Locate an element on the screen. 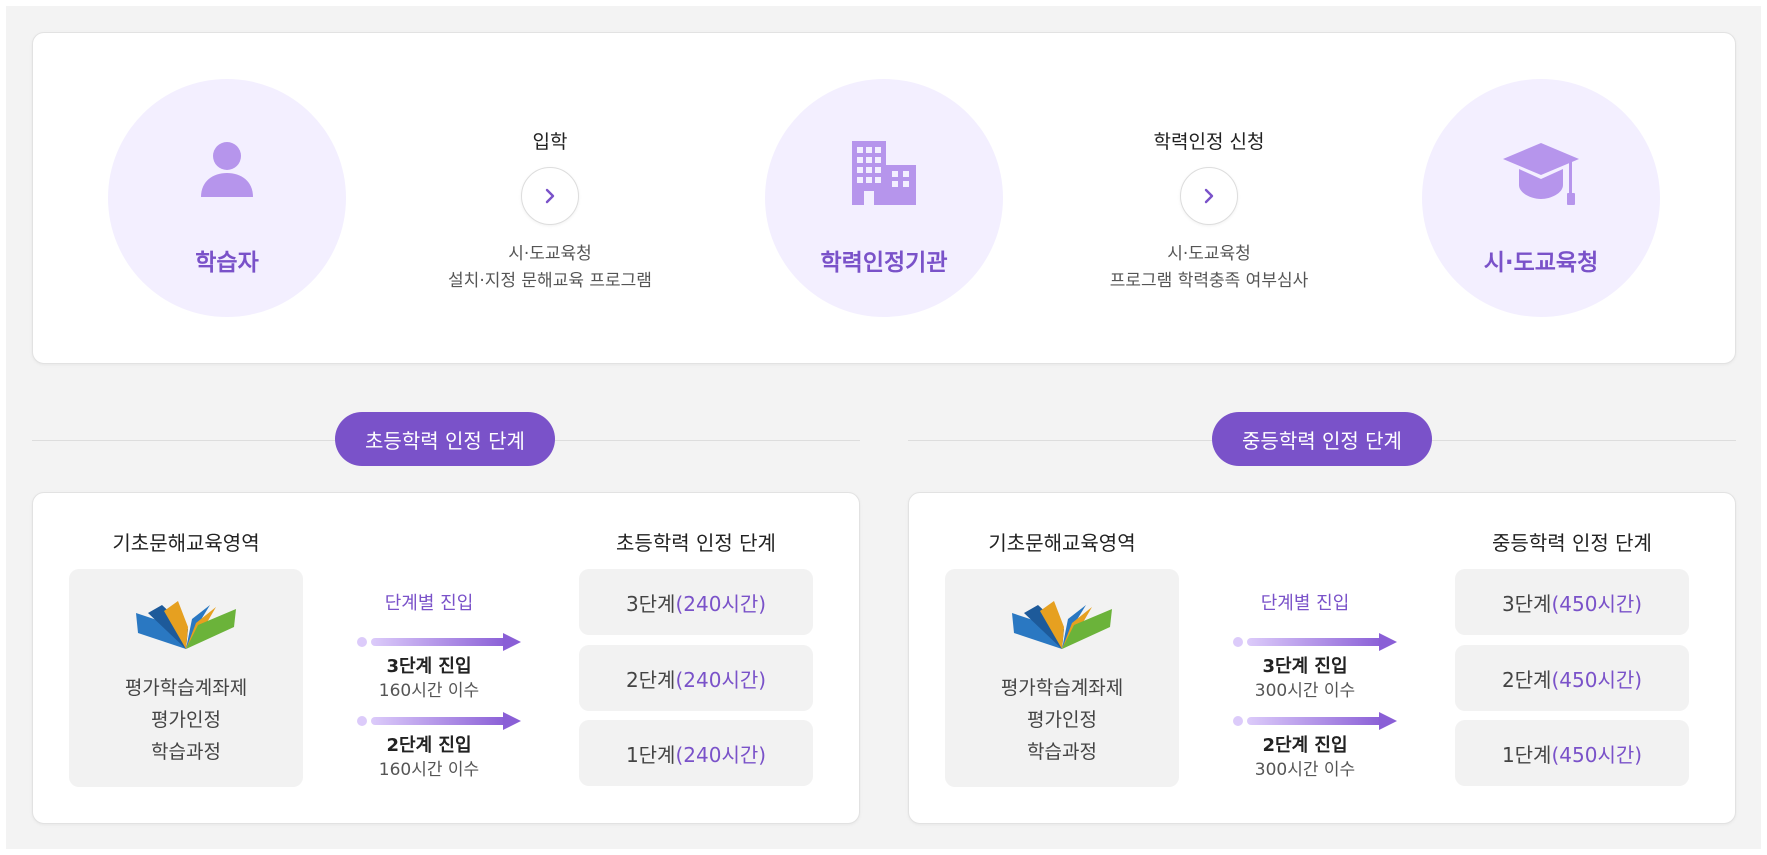 This screenshot has width=1767, height=855. stage-box: 2단계 (240시간) is located at coordinates (696, 678).